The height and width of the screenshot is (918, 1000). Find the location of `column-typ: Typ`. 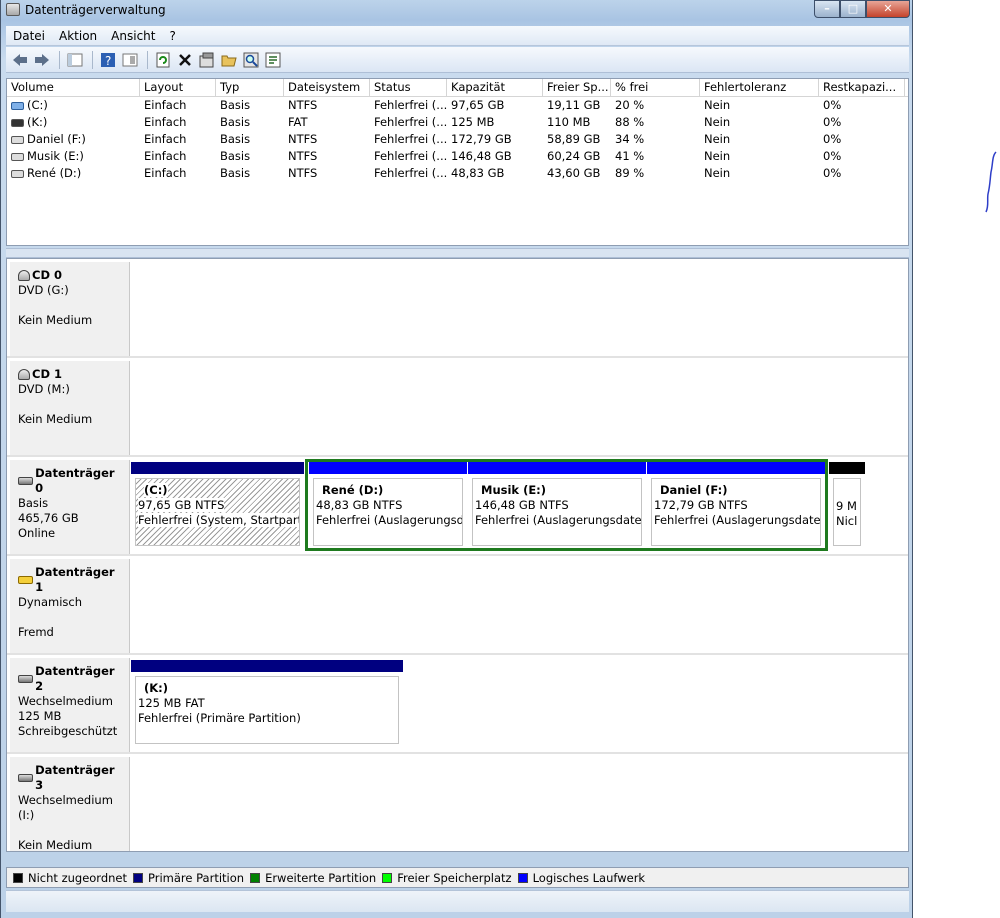

column-typ: Typ is located at coordinates (250, 87).